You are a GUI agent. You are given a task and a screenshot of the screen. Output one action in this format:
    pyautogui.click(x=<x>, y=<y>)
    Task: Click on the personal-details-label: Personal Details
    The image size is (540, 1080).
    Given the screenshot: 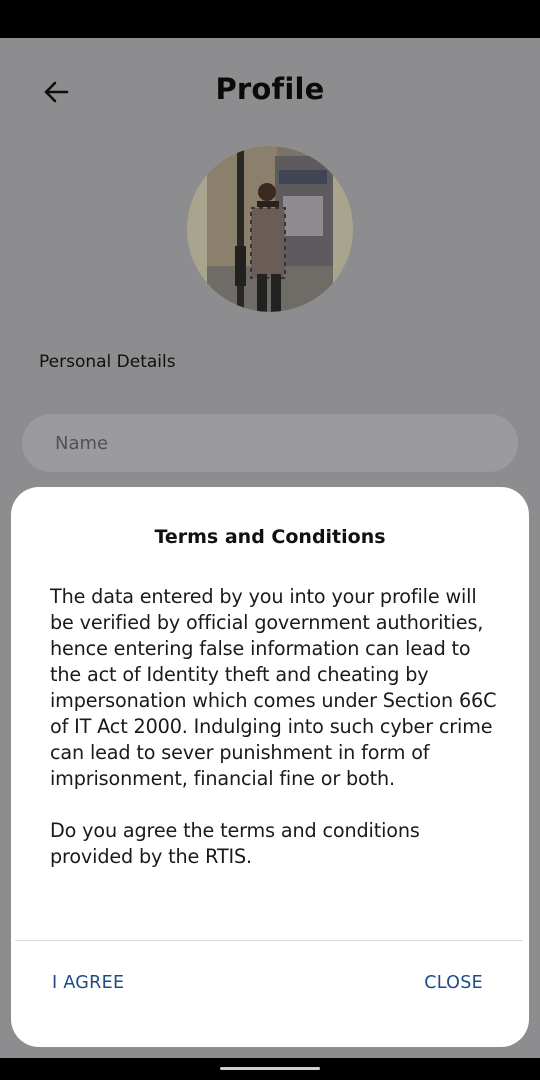 What is the action you would take?
    pyautogui.click(x=107, y=362)
    